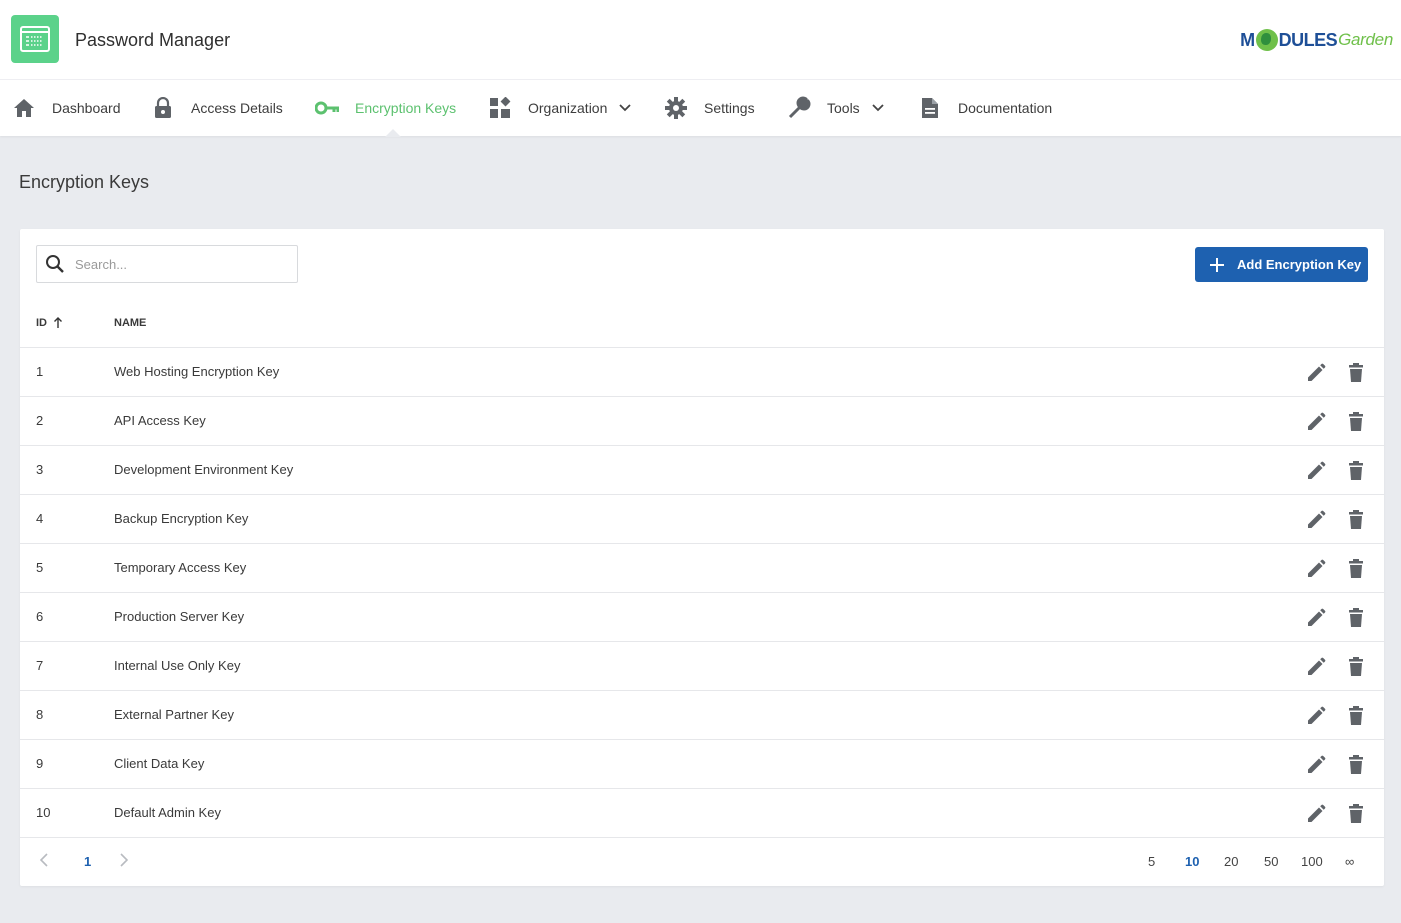 This screenshot has height=923, width=1401. Describe the element at coordinates (1312, 861) in the screenshot. I see `page-size-option: 100` at that location.